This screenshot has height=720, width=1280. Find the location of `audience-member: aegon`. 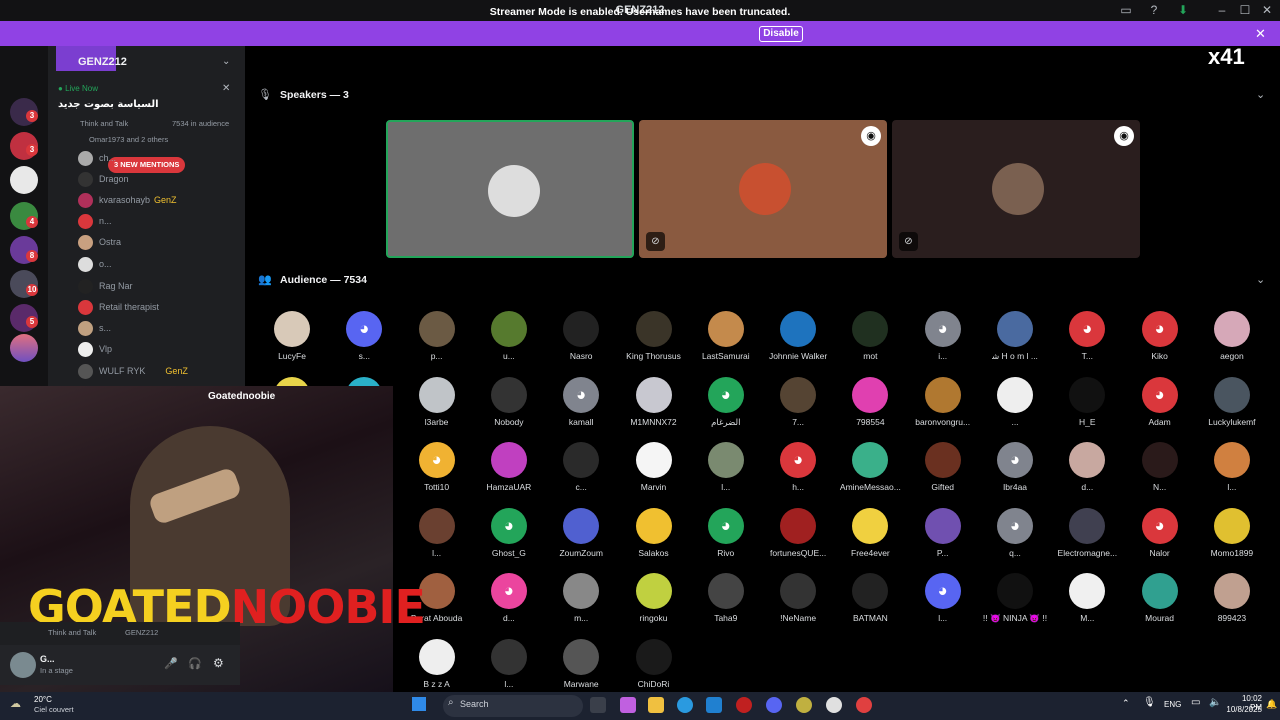

audience-member: aegon is located at coordinates (1232, 343).